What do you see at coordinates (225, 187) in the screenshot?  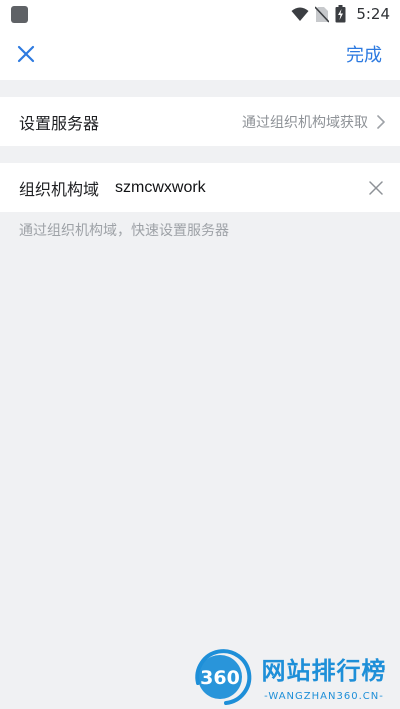 I see `org-domain-input` at bounding box center [225, 187].